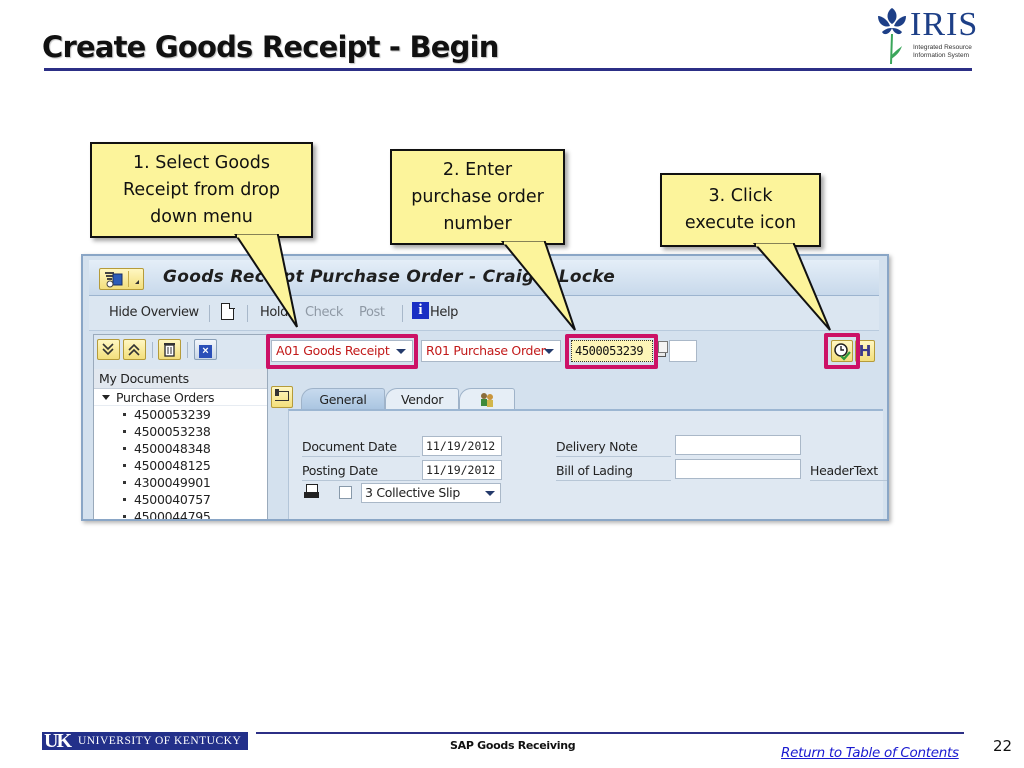  I want to click on tree-item-label: 4500053239, so click(172, 414).